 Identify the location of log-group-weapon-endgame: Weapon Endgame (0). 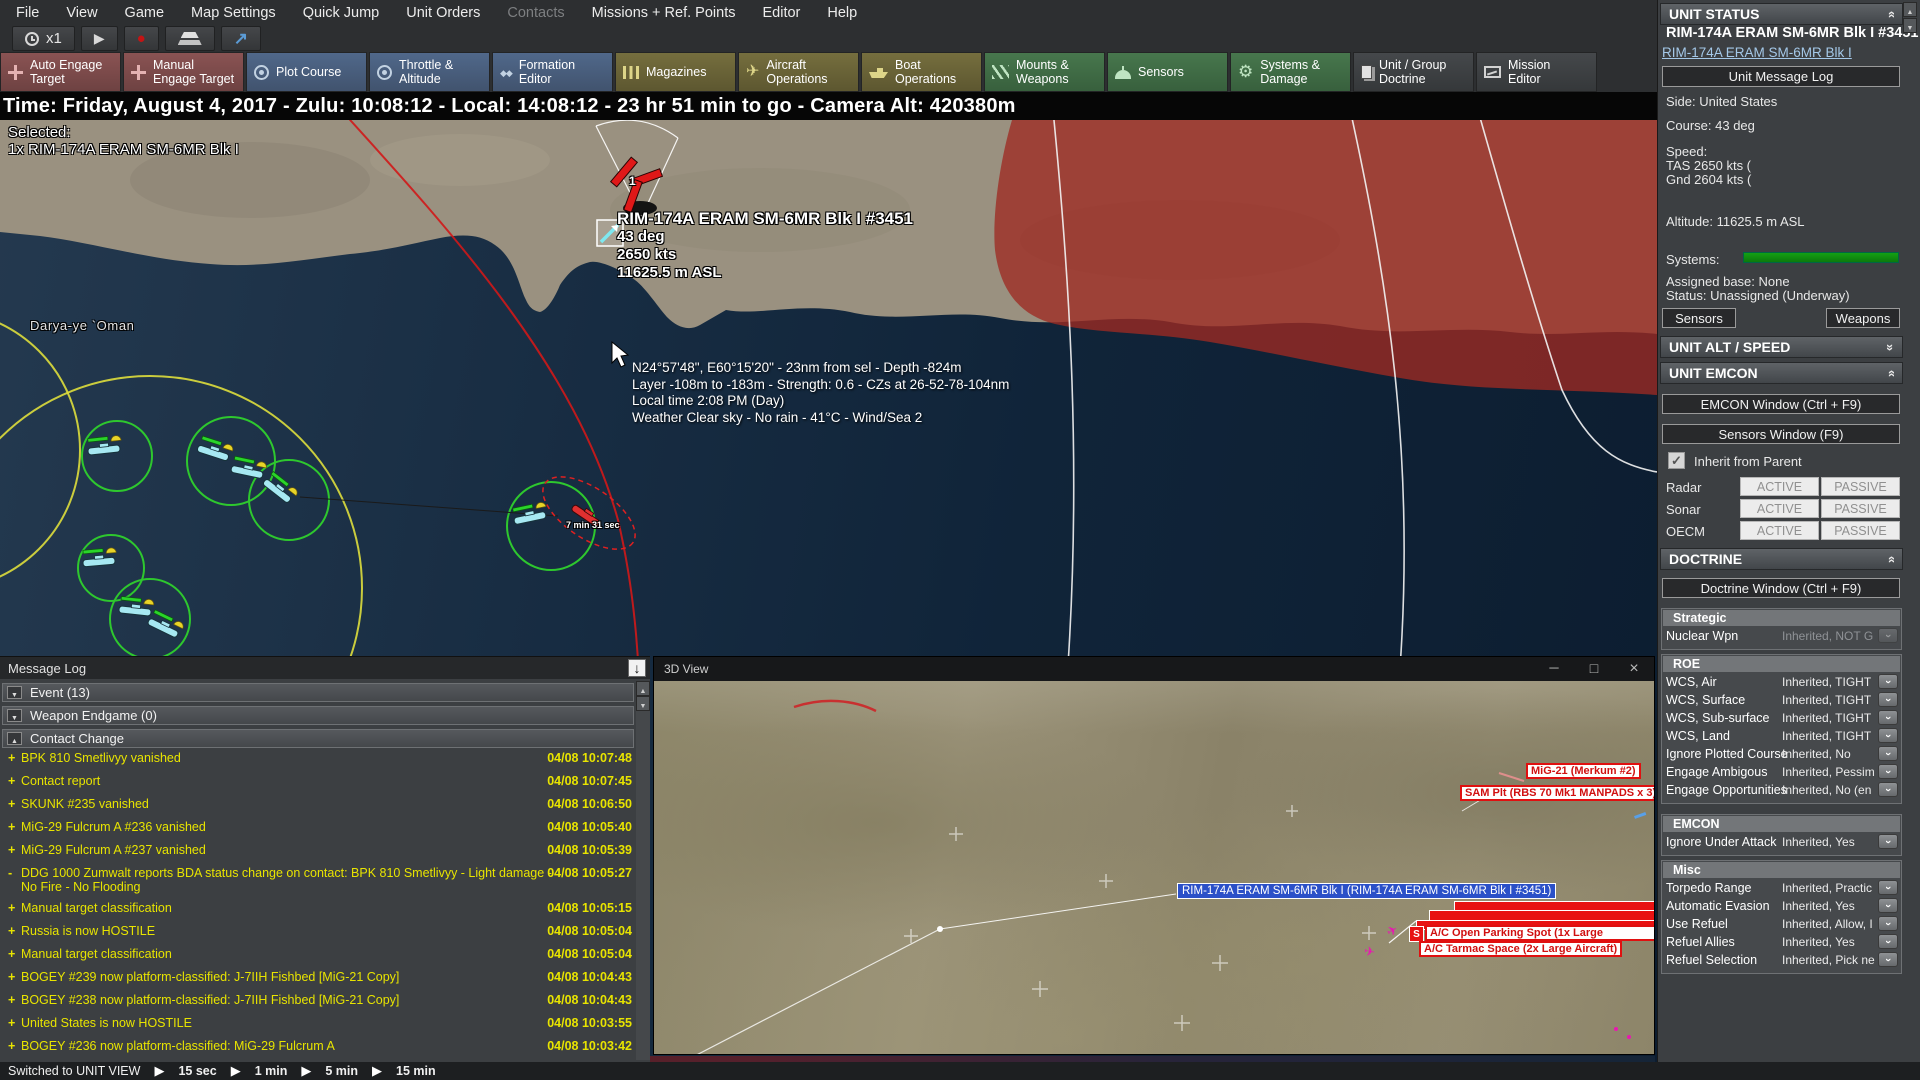
(318, 715).